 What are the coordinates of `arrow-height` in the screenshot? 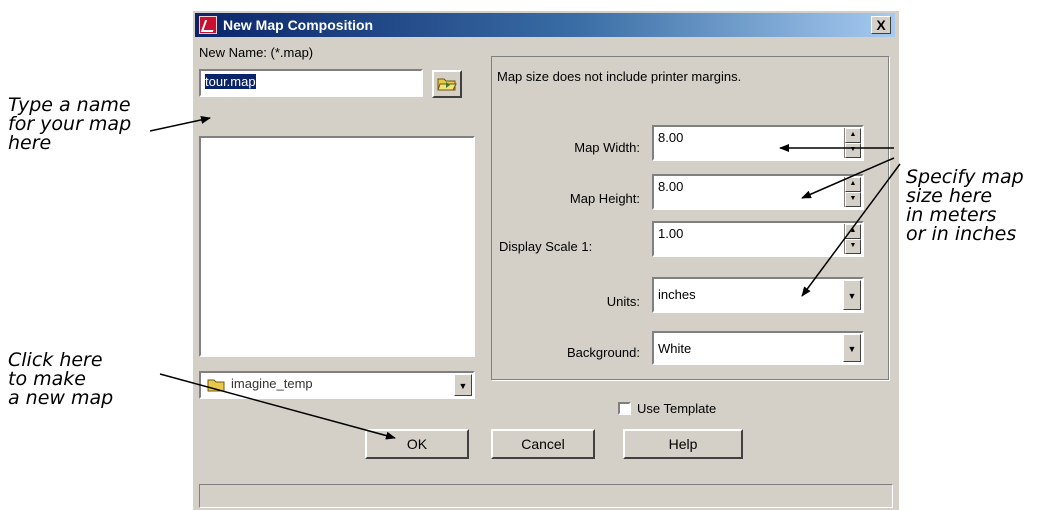 It's located at (848, 178).